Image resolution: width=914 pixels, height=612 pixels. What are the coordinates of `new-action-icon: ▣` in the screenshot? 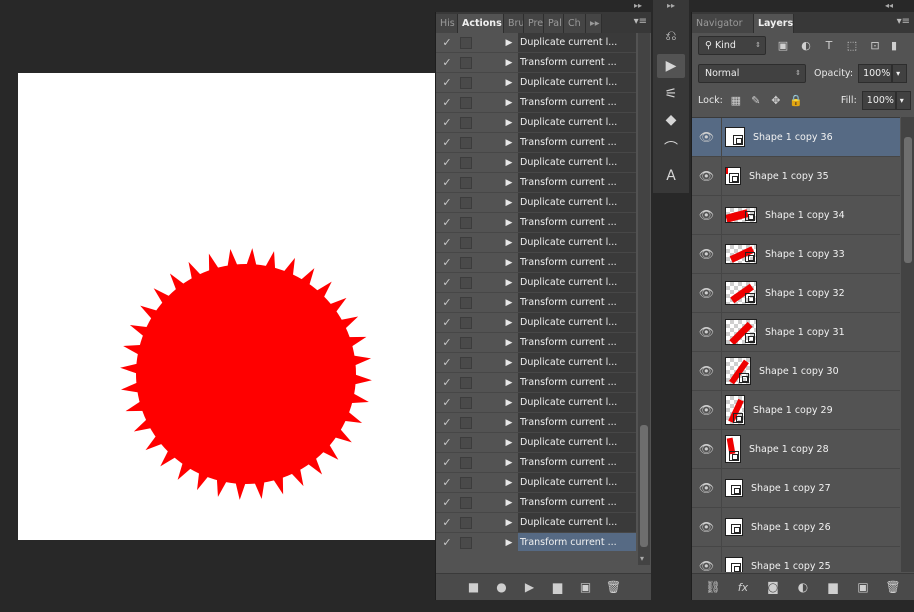 It's located at (586, 587).